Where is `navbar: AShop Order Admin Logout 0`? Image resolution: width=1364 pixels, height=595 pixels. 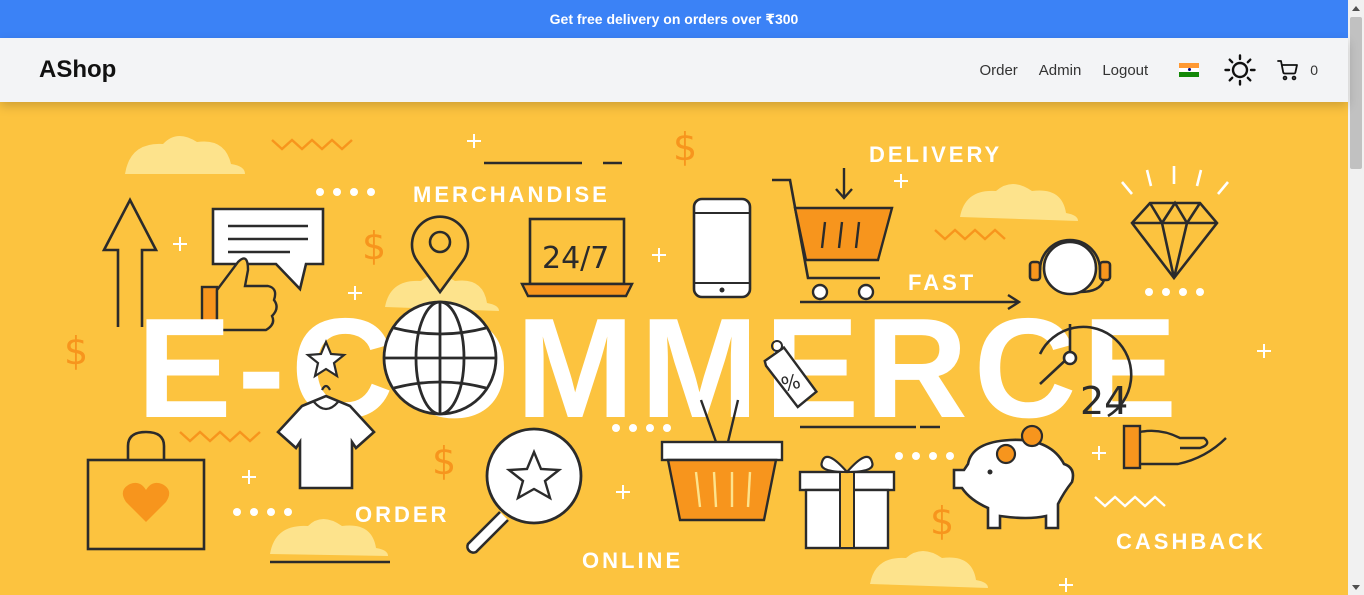 navbar: AShop Order Admin Logout 0 is located at coordinates (674, 70).